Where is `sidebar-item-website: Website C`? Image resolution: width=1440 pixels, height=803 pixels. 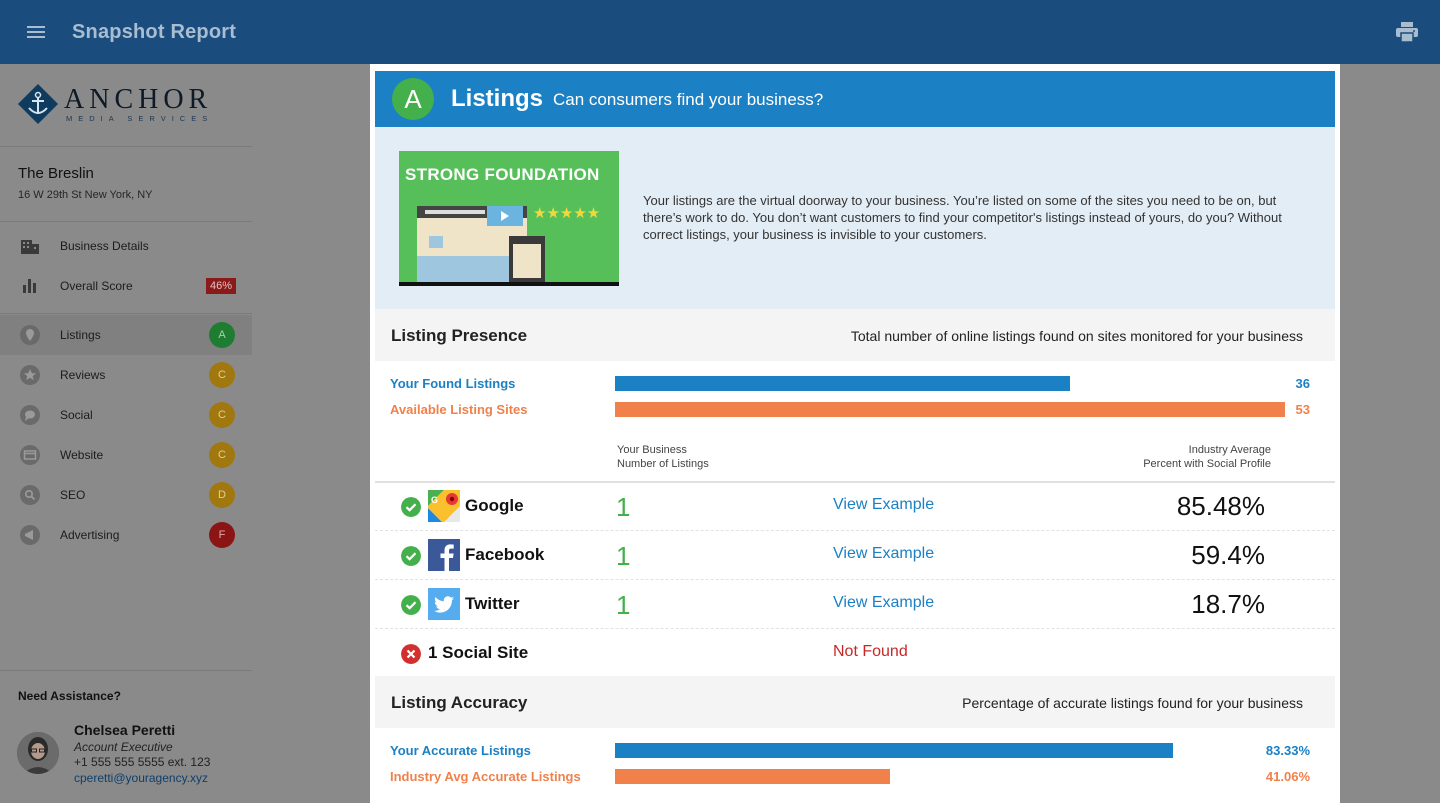 sidebar-item-website: Website C is located at coordinates (126, 455).